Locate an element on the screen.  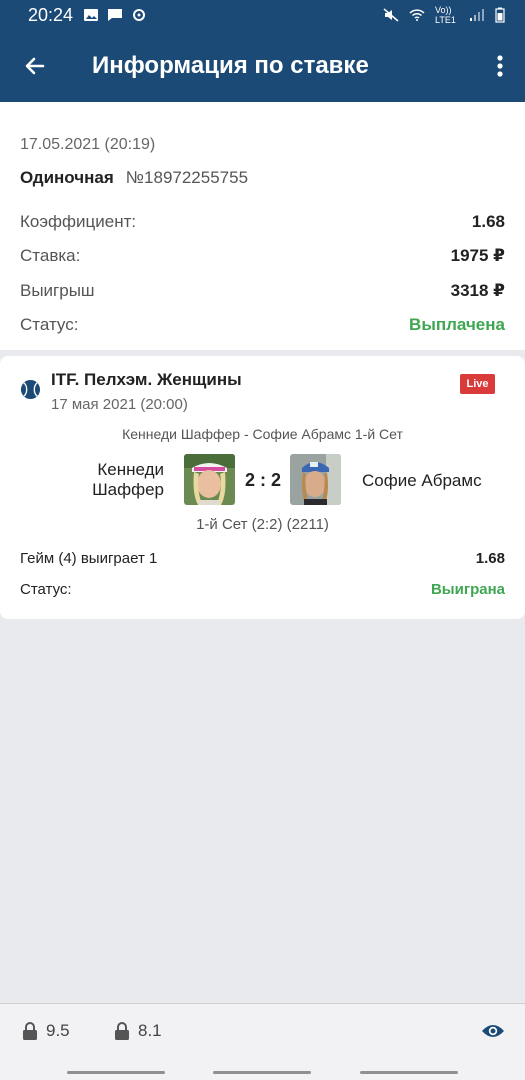
music-icon is located at coordinates (139, 15).